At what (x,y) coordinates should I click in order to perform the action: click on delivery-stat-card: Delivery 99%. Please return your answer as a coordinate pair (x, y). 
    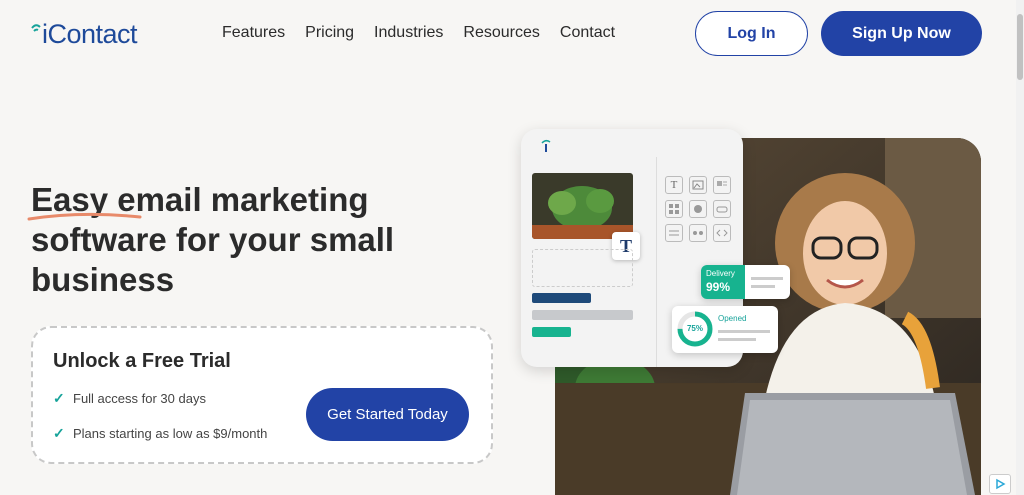
    Looking at the image, I should click on (745, 282).